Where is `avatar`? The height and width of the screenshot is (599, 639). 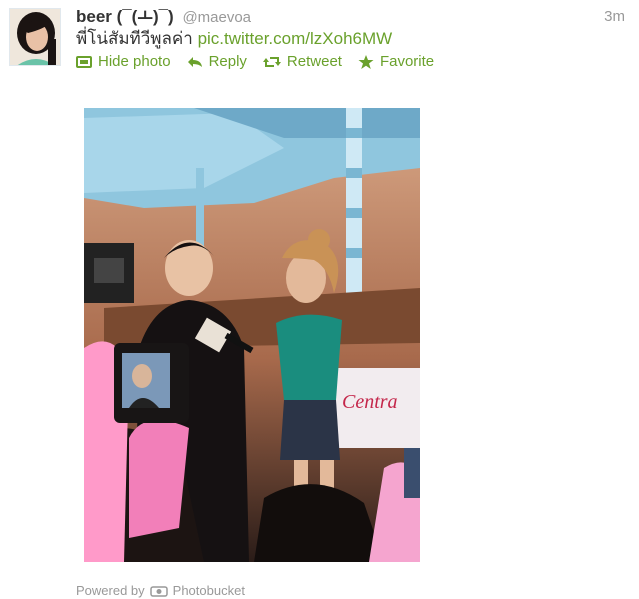 avatar is located at coordinates (35, 37).